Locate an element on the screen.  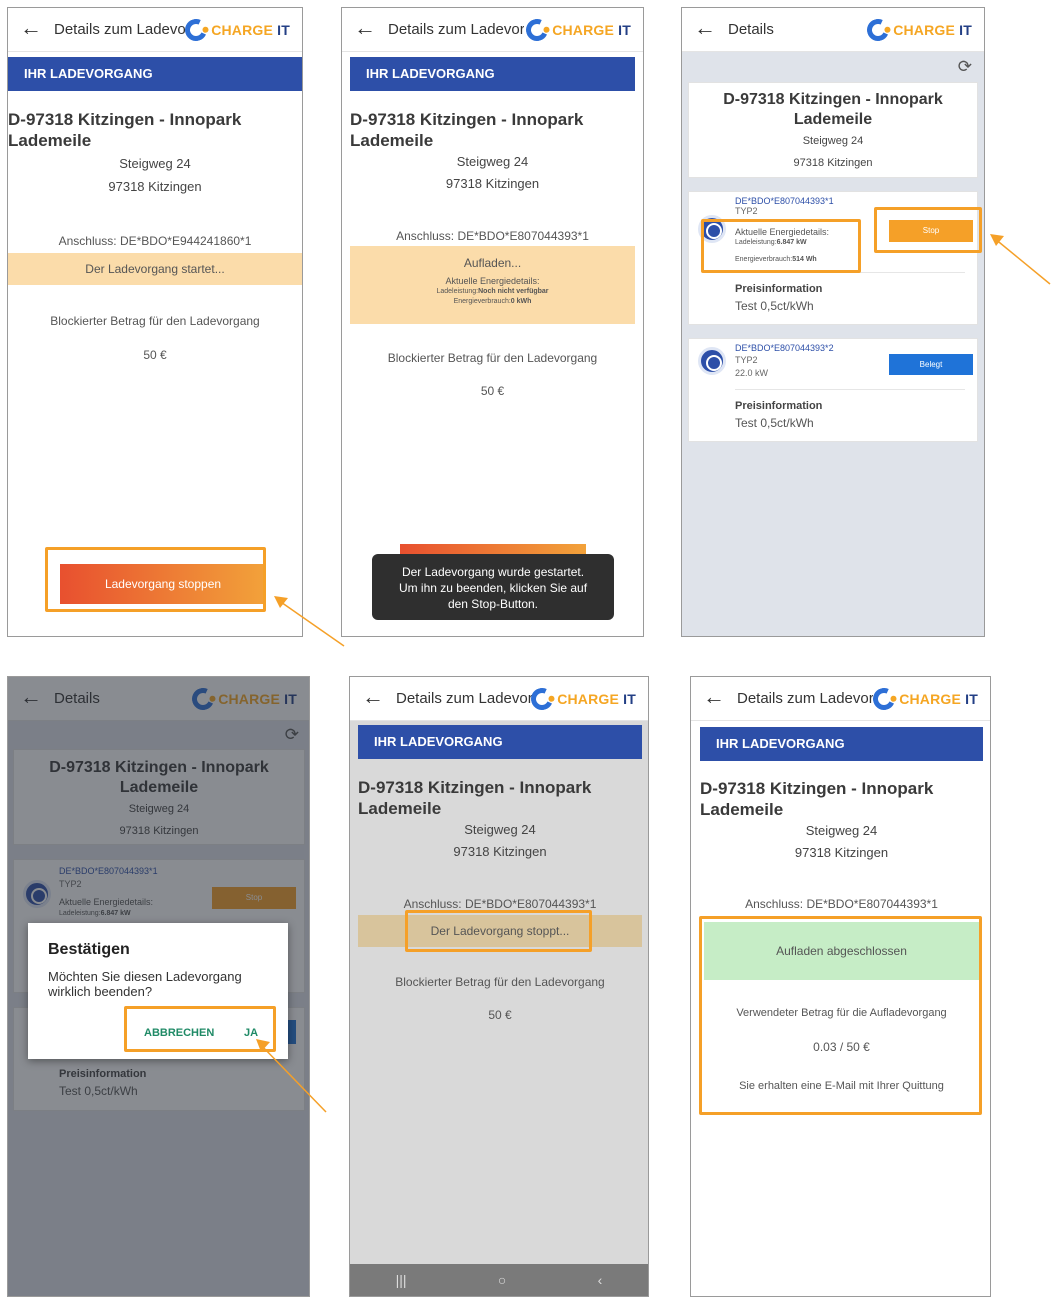
used-amount: 0.03 / 50 € is located at coordinates (841, 1047).